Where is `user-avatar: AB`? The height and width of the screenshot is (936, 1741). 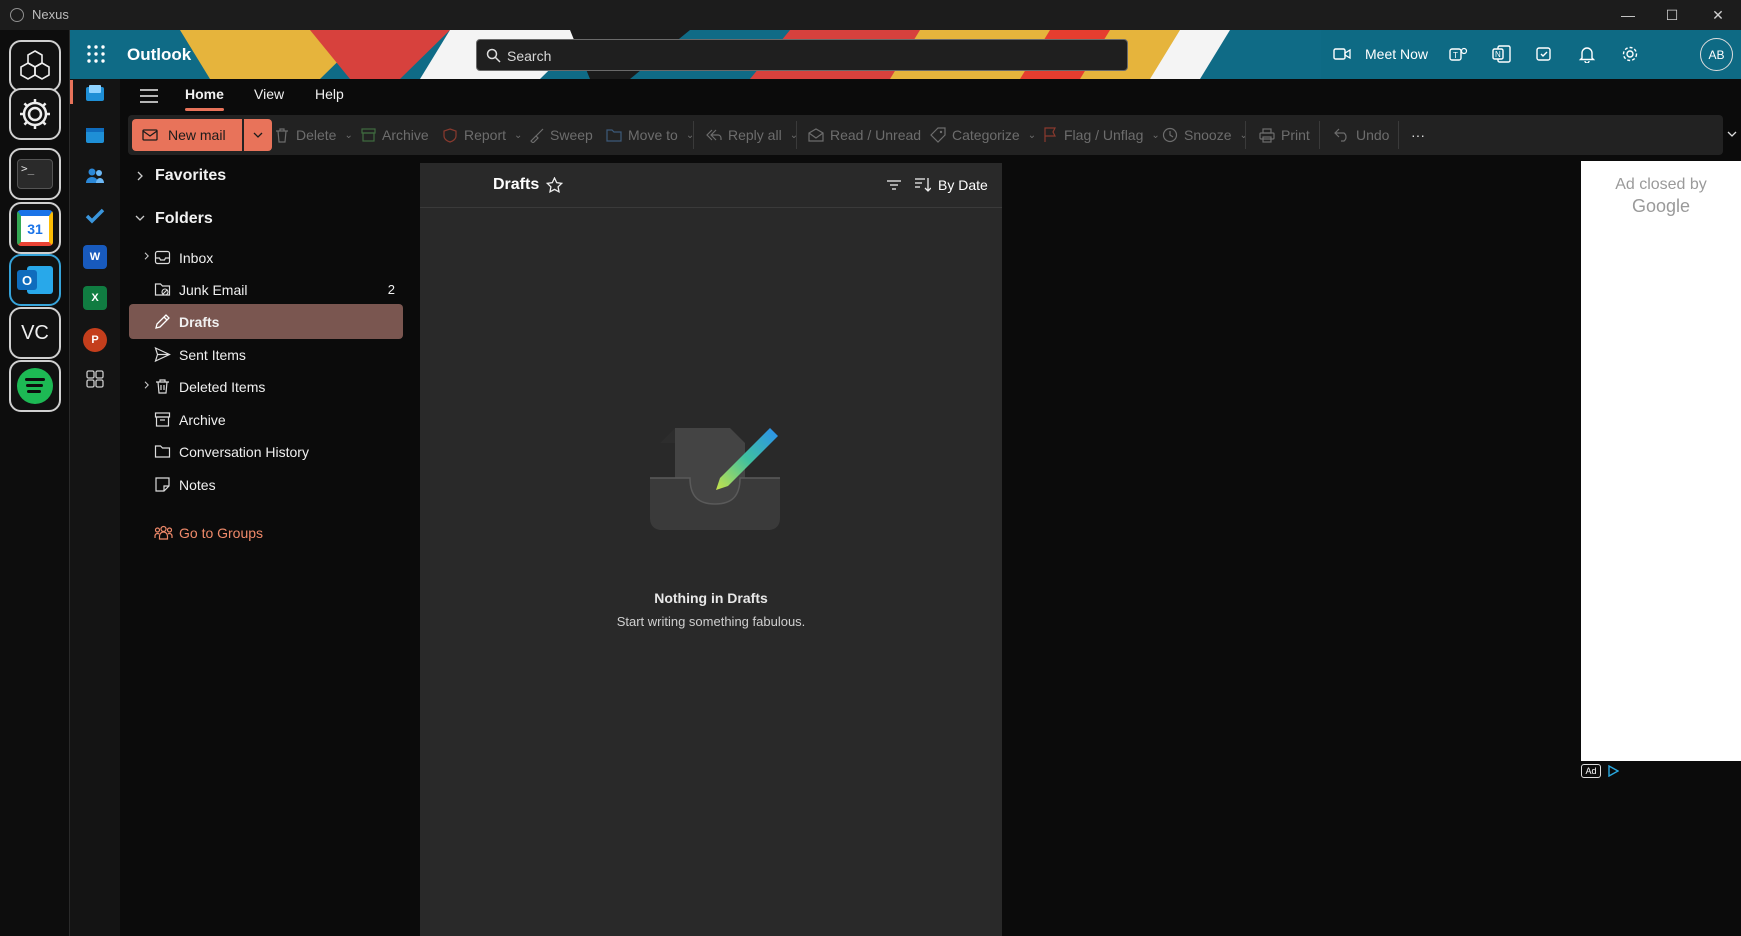
user-avatar: AB is located at coordinates (1716, 54).